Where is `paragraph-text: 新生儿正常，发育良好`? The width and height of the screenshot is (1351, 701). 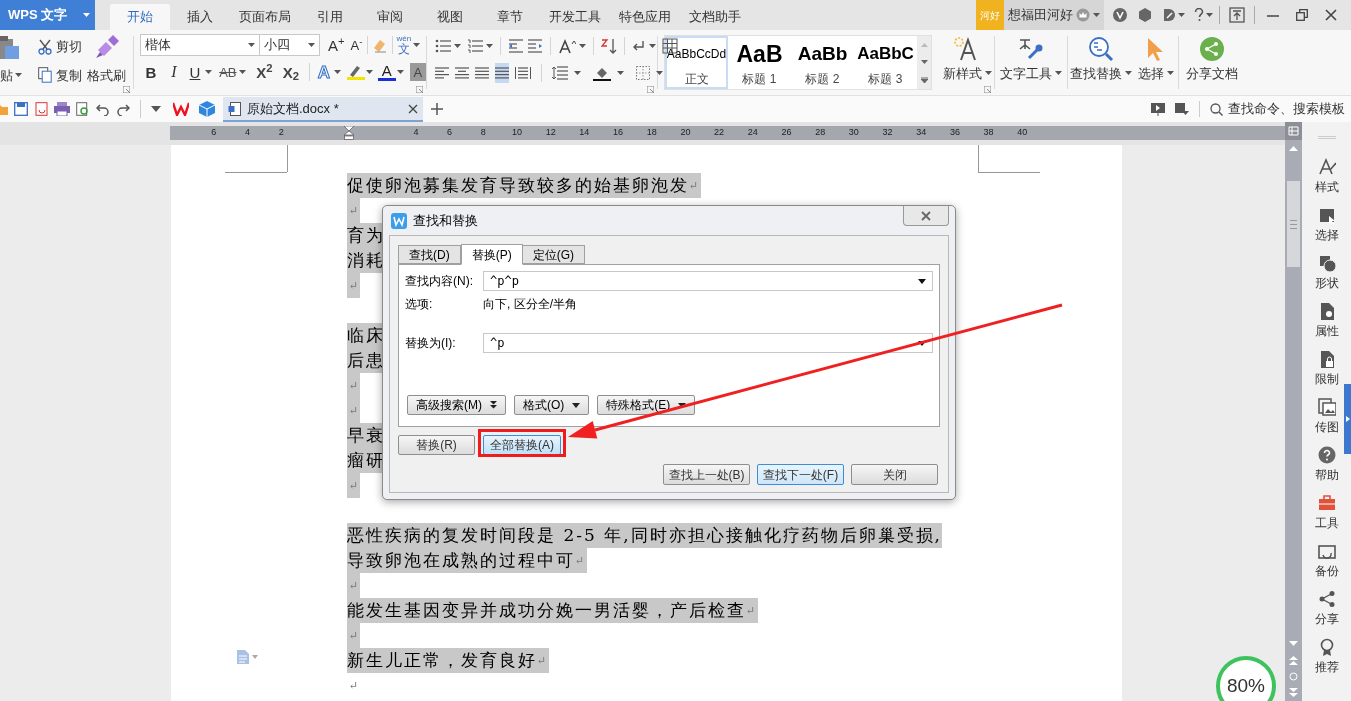 paragraph-text: 新生儿正常，发育良好 is located at coordinates (442, 660).